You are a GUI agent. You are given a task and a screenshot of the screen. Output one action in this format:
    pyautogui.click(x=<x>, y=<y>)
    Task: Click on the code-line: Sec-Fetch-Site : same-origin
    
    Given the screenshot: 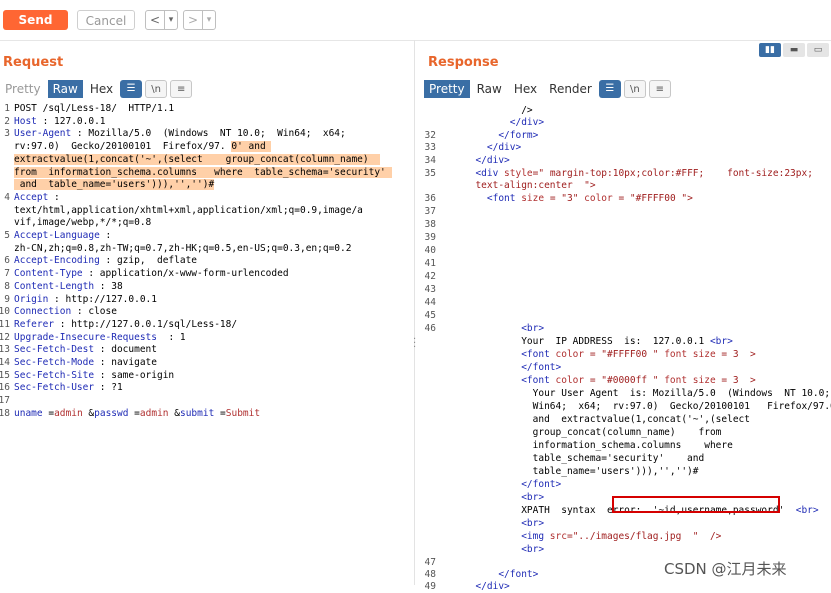 What is the action you would take?
    pyautogui.click(x=94, y=376)
    